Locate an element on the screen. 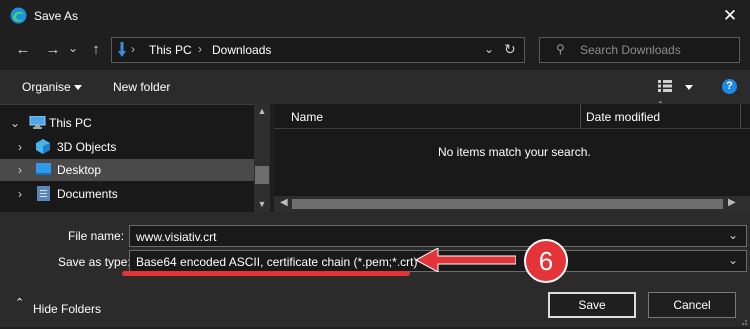 The image size is (750, 329). forward-arrow-icon: → is located at coordinates (53, 50).